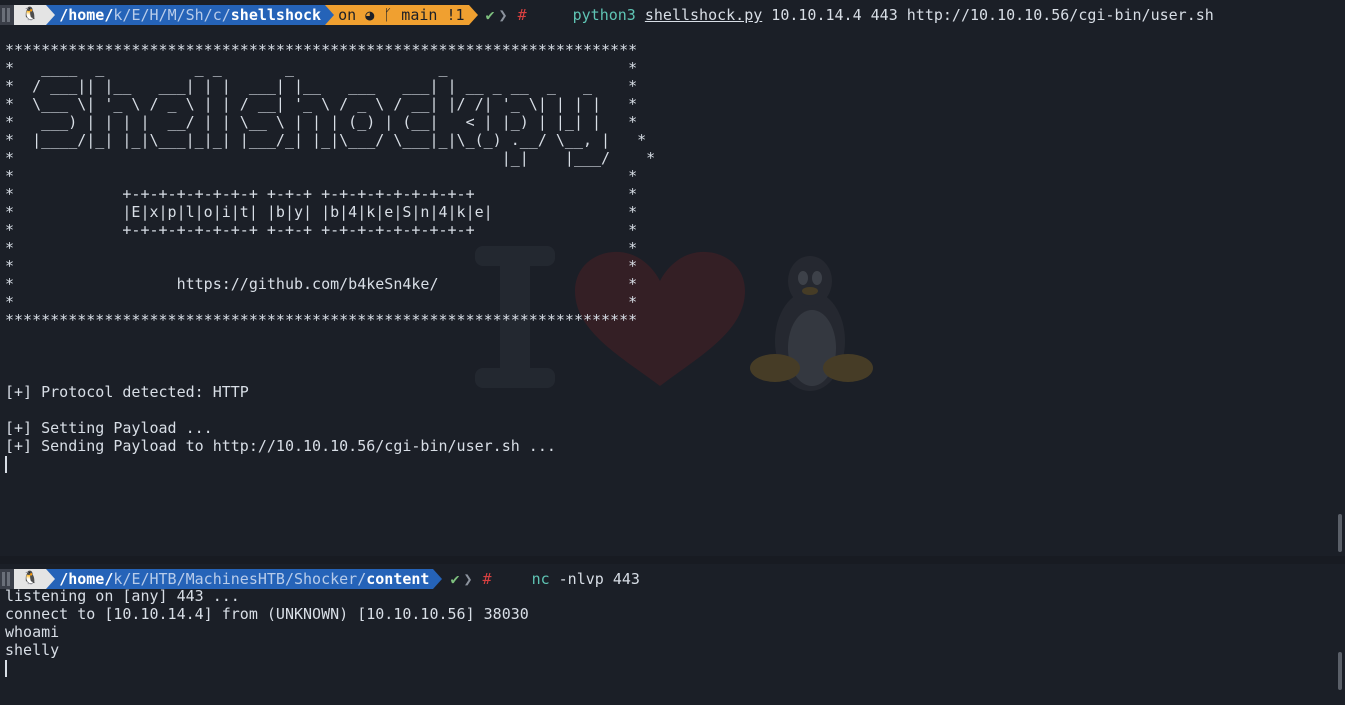 The width and height of the screenshot is (1345, 705). I want to click on command-name: nc, so click(540, 579).